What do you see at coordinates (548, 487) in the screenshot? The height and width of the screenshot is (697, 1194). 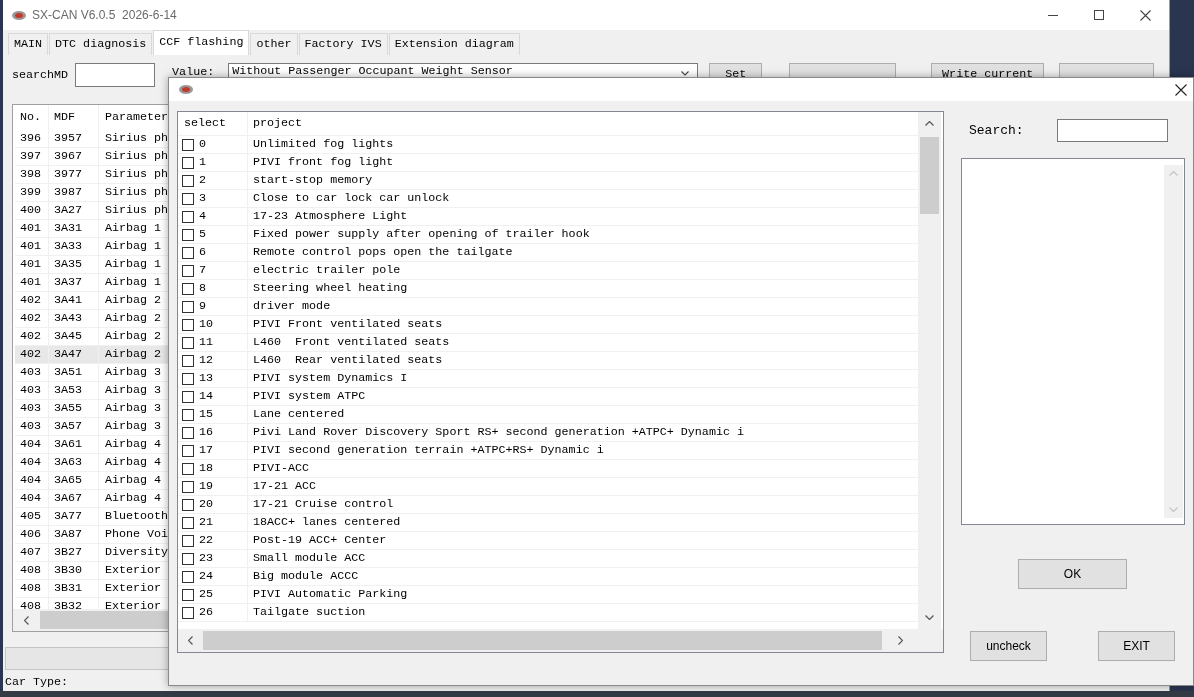 I see `list-row: 19 17-21 ACC` at bounding box center [548, 487].